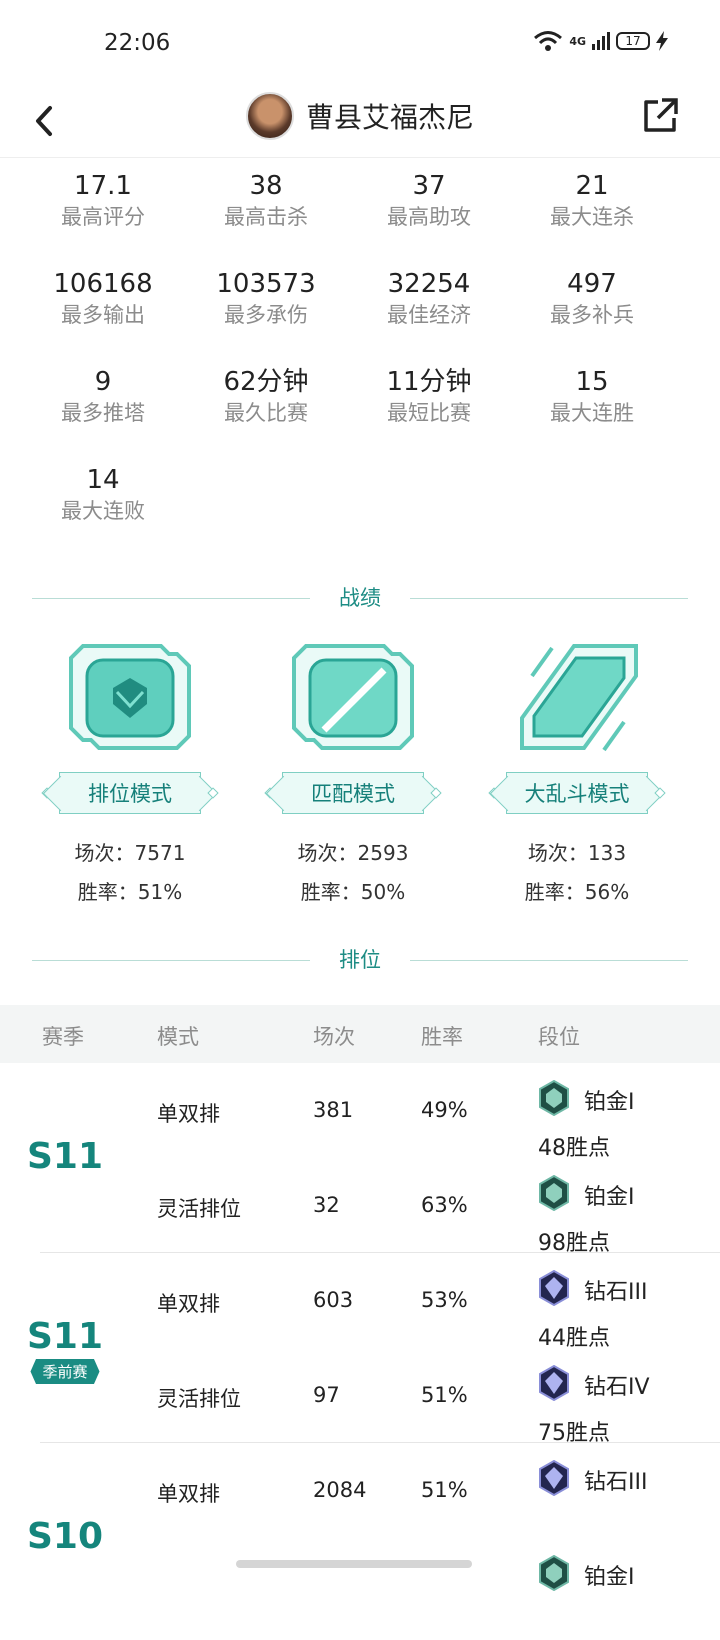 The image size is (720, 1640). Describe the element at coordinates (270, 116) in the screenshot. I see `avatar` at that location.